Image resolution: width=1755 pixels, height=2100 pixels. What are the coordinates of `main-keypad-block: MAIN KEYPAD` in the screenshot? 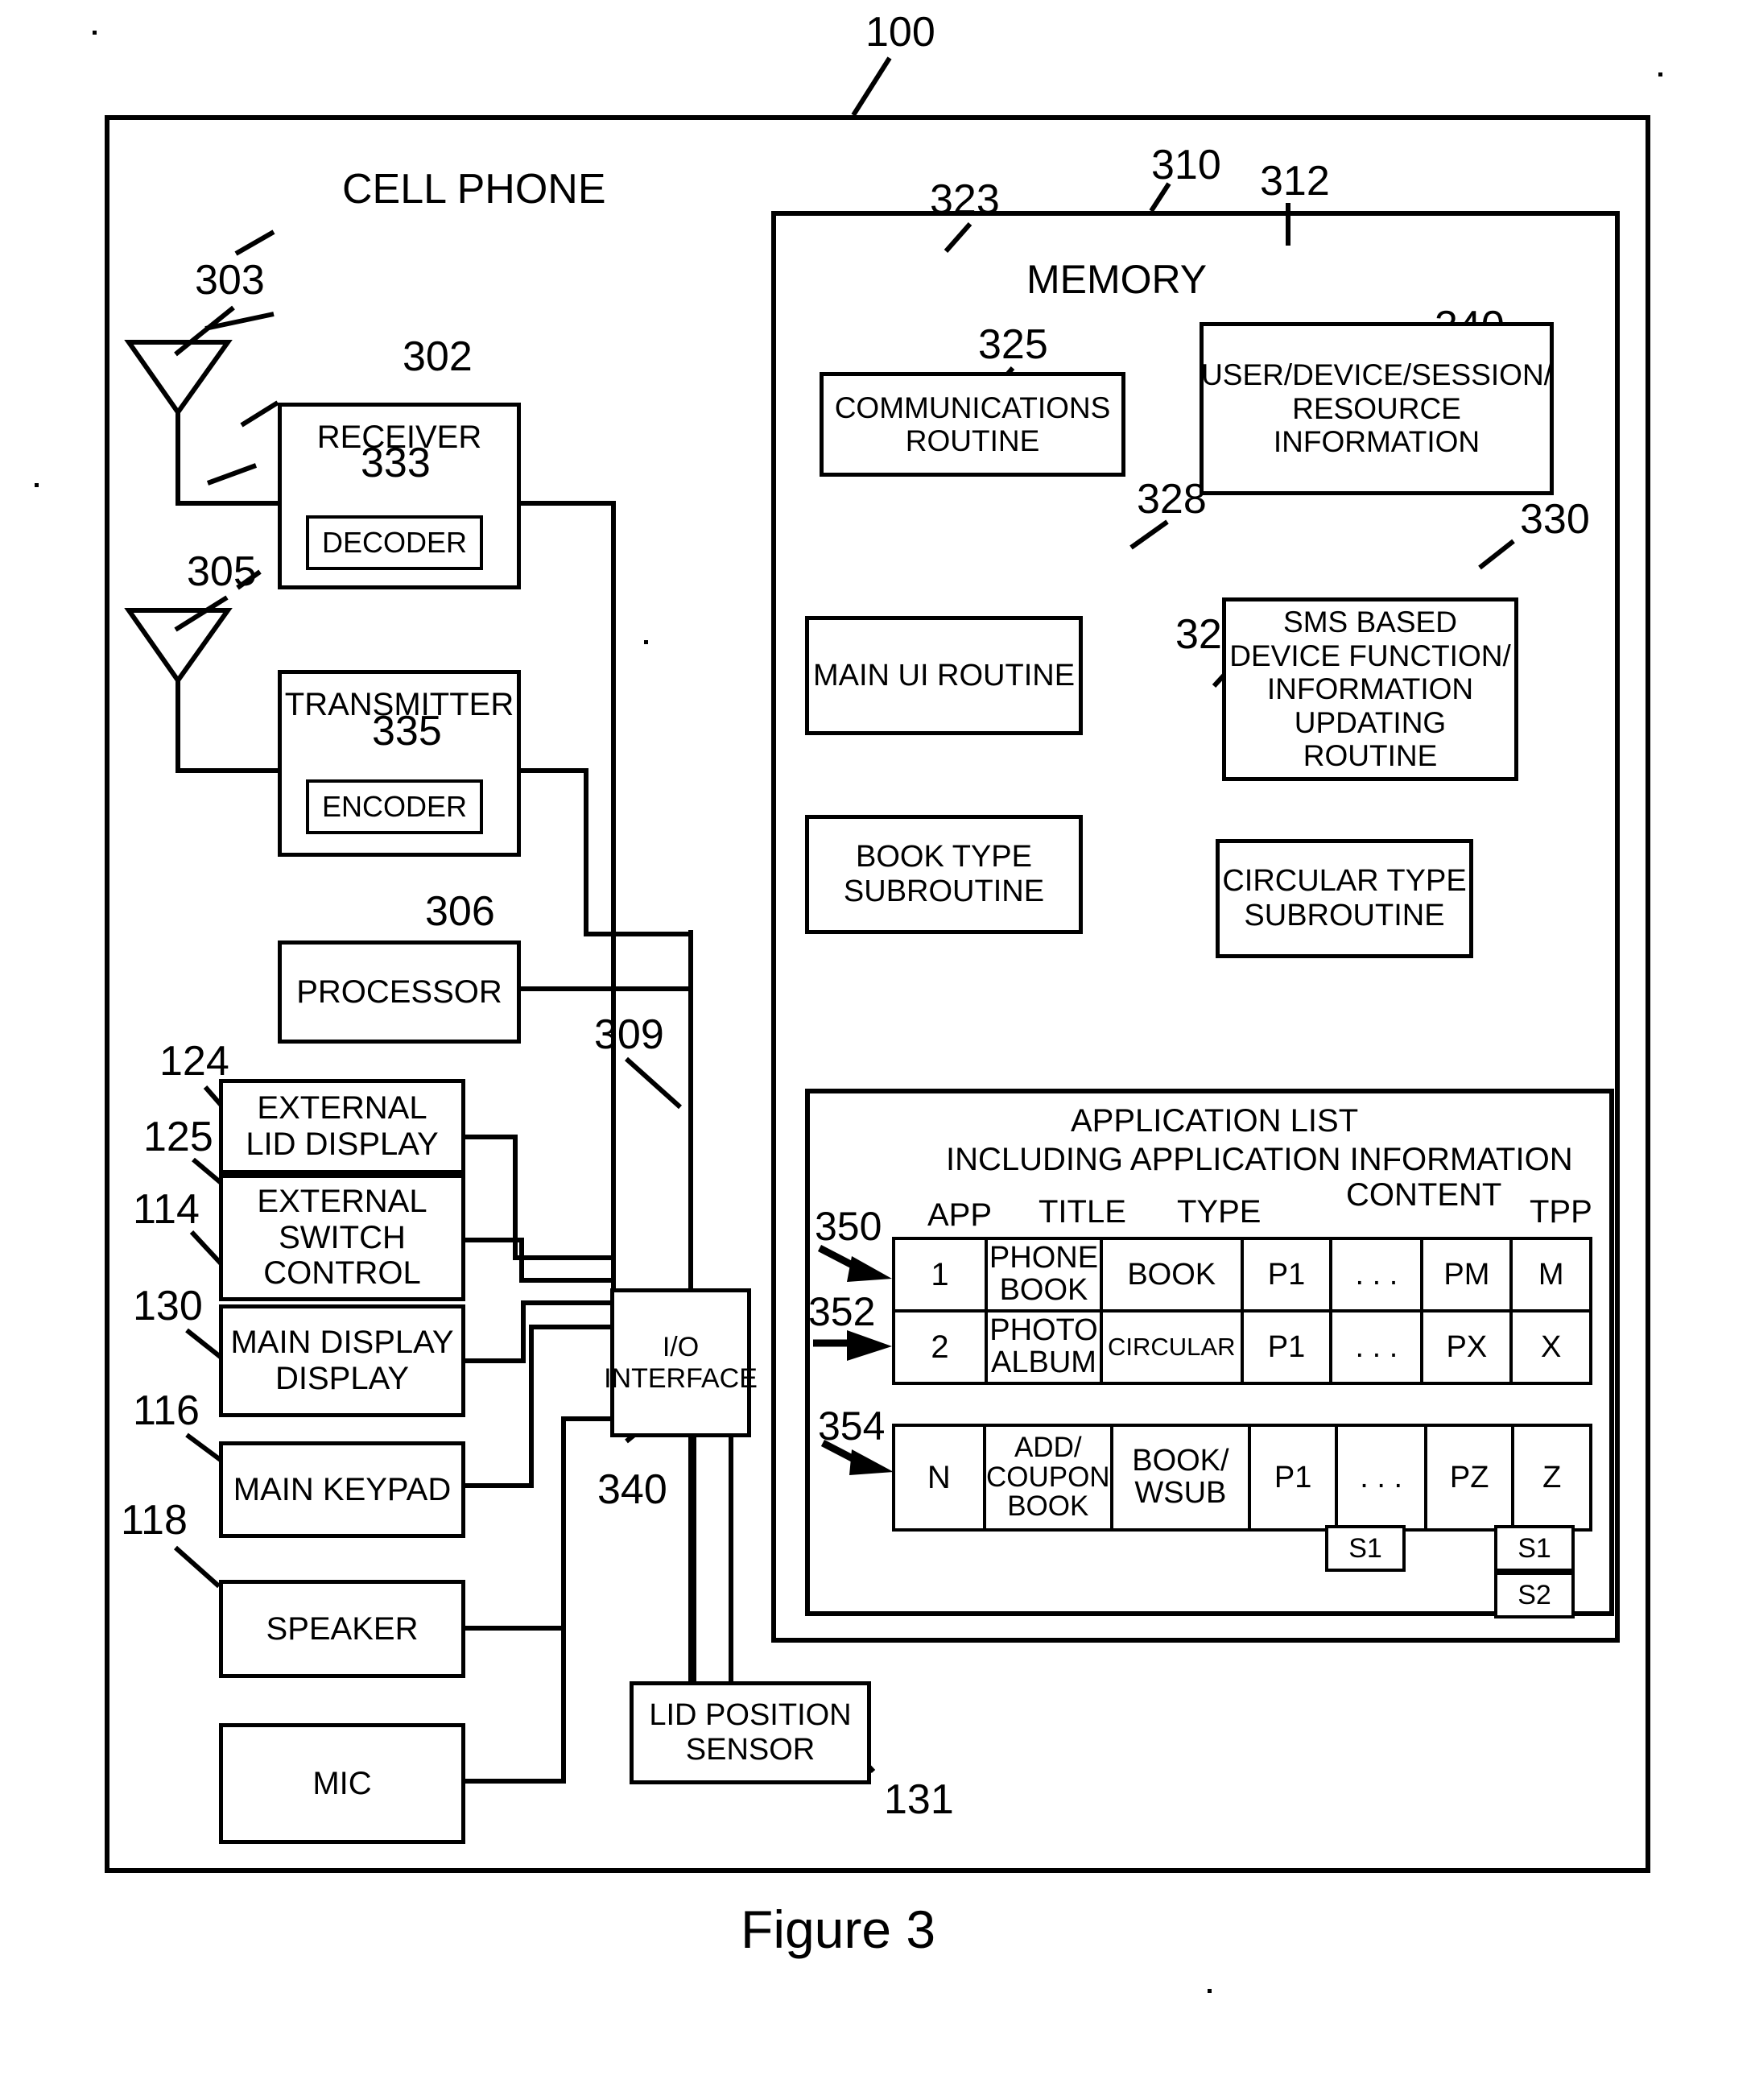 It's located at (342, 1489).